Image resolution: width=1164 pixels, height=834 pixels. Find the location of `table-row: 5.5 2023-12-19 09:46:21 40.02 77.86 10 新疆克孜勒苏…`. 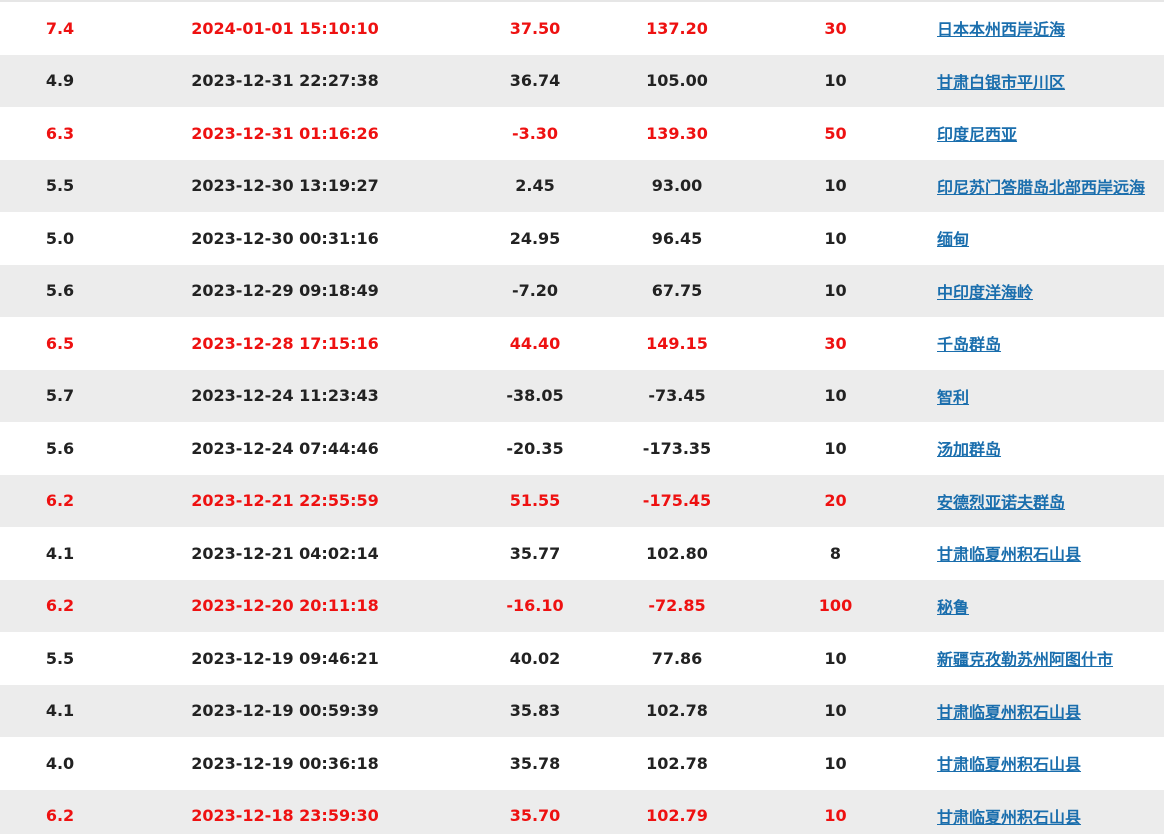

table-row: 5.5 2023-12-19 09:46:21 40.02 77.86 10 新疆克孜勒苏… is located at coordinates (582, 658).